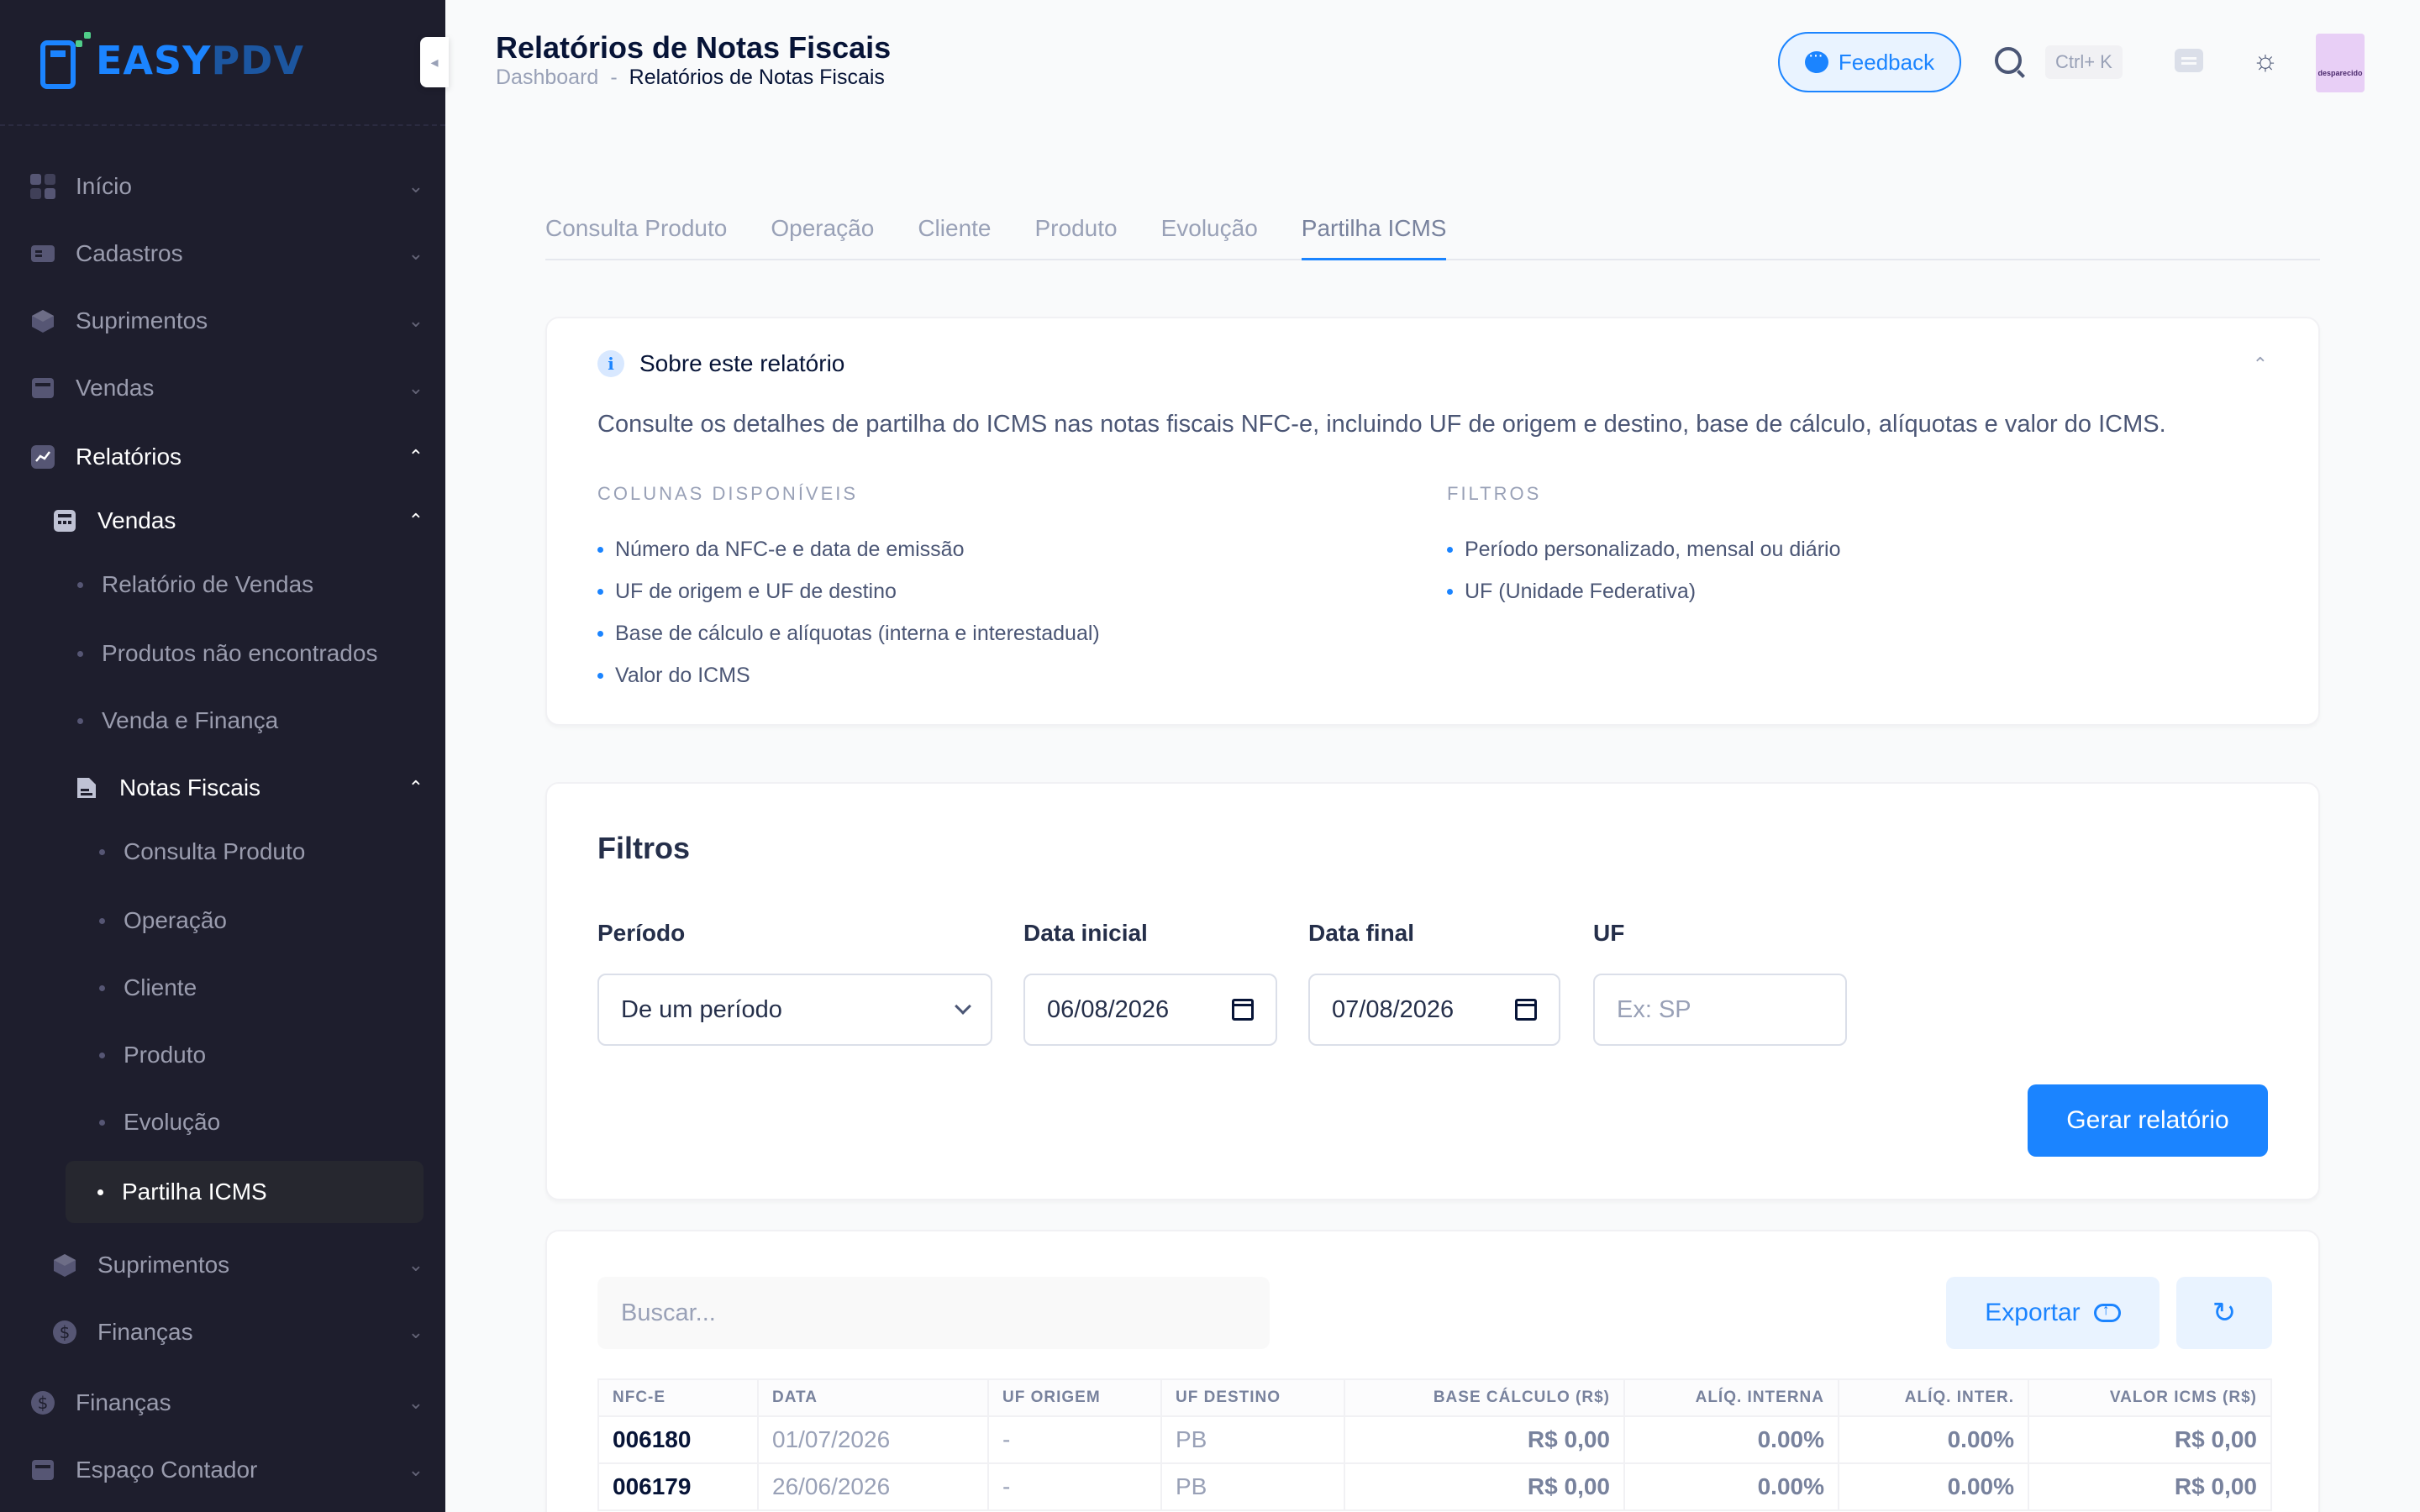  I want to click on sidebar-collapse-button: ◂, so click(435, 62).